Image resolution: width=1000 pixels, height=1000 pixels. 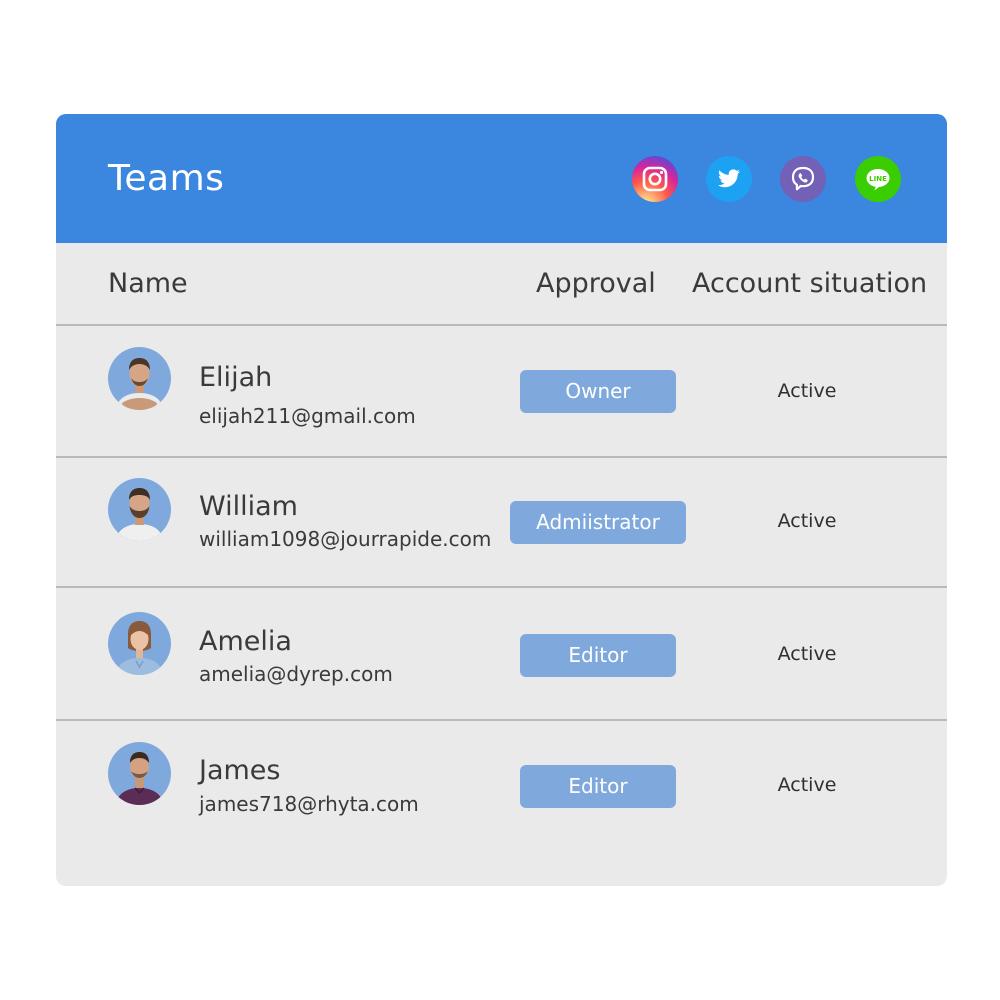 I want to click on instagram-icon, so click(x=655, y=179).